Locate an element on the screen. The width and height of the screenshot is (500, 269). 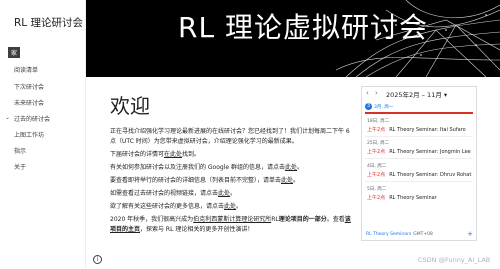
calendar-footer: RL Theory Seminars GMT+08 is located at coordinates (399, 234).